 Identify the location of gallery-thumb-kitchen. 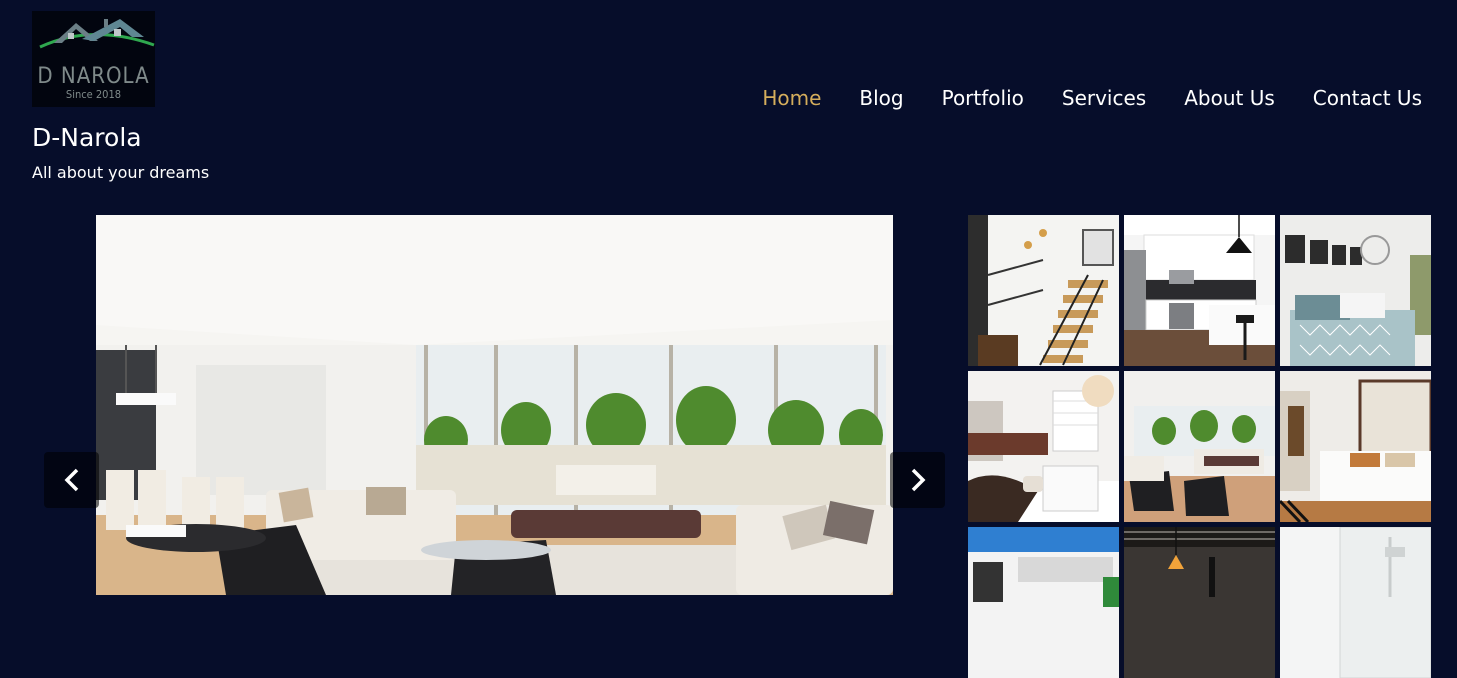
(1199, 290).